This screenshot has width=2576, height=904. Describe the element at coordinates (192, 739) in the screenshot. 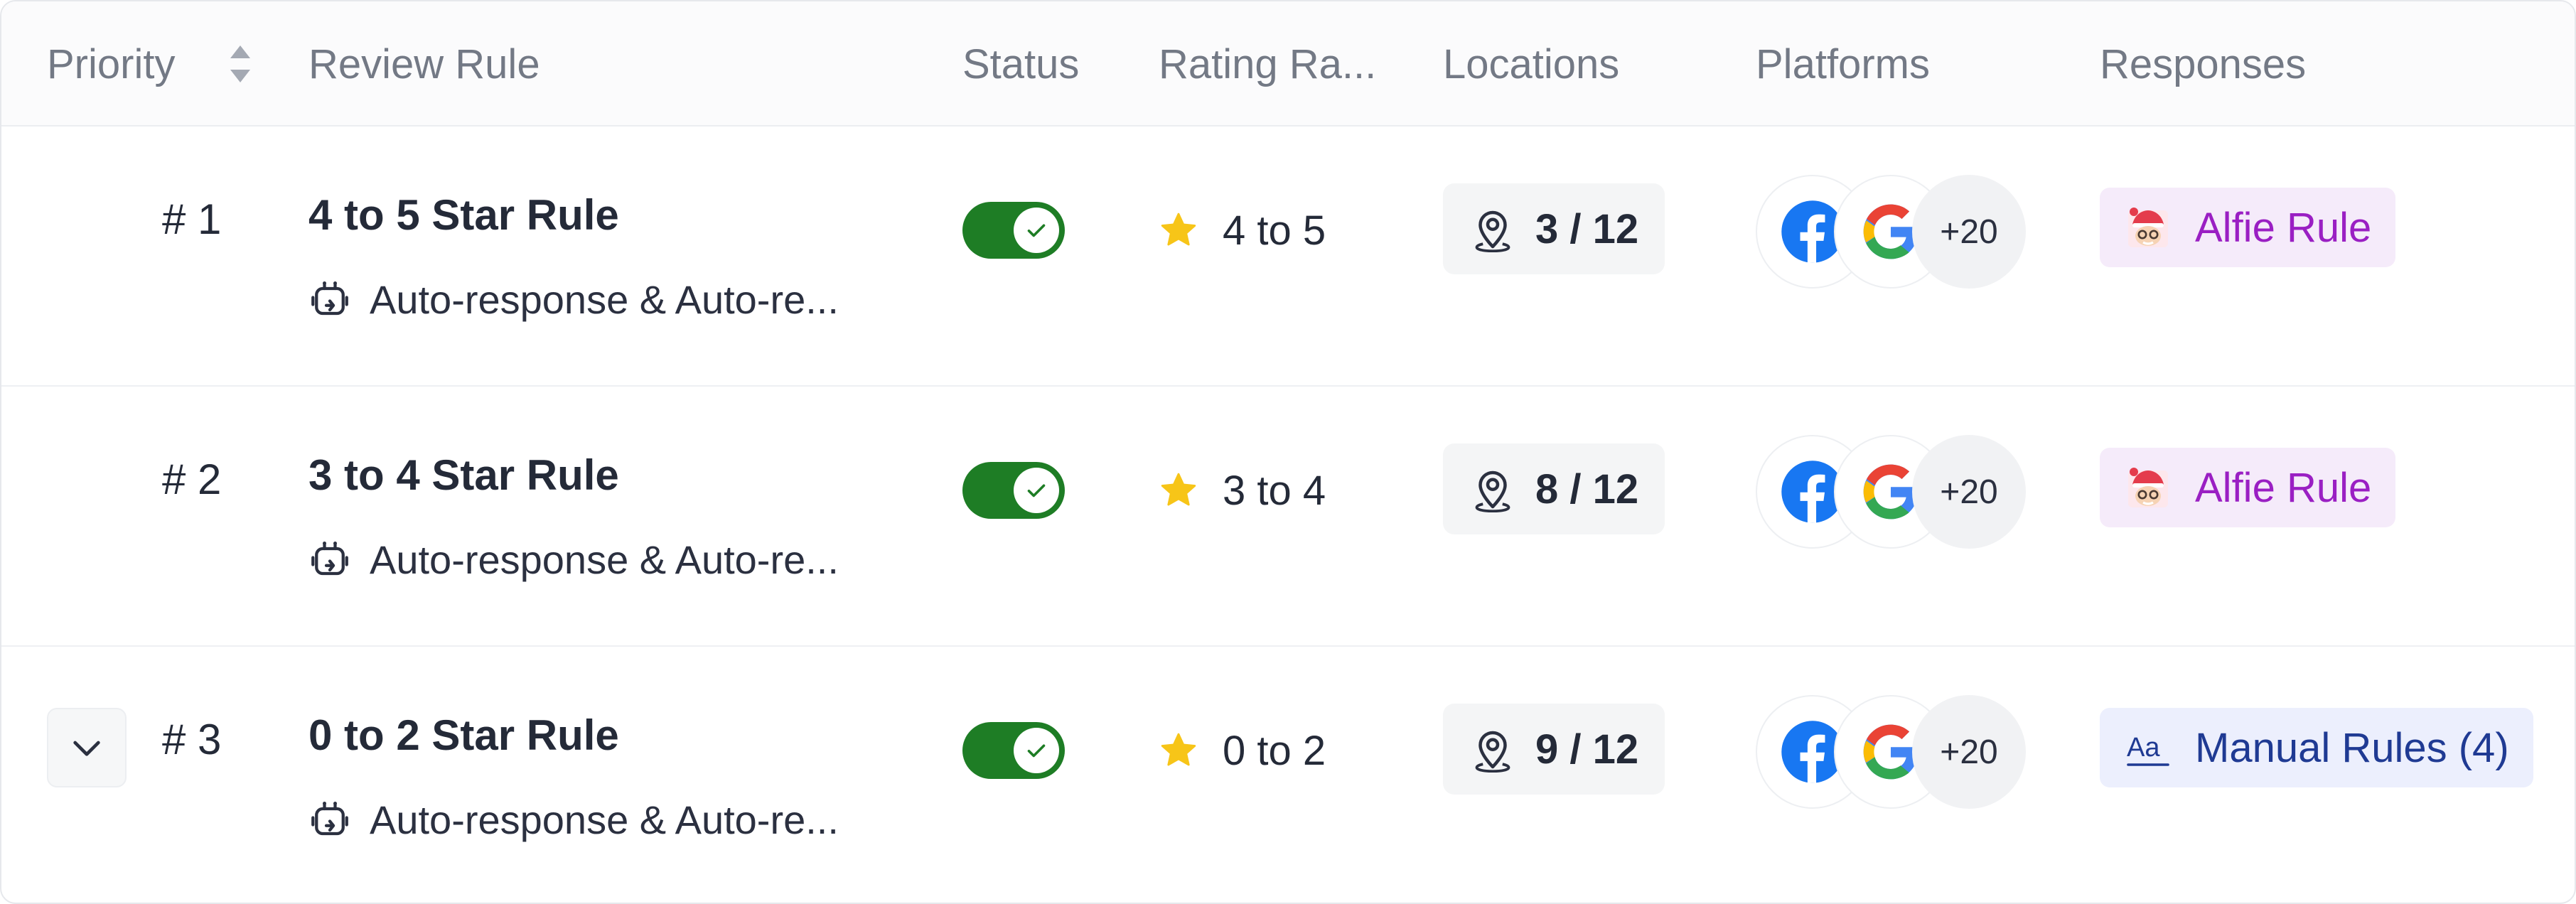

I see `priority-number: # 3` at that location.